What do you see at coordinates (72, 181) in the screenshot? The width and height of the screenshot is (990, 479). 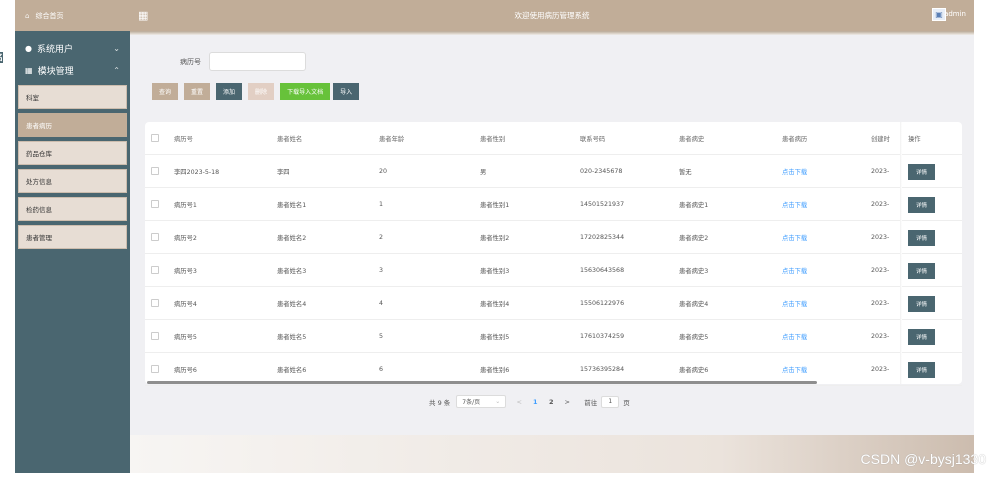 I see `sidebar-item: 处方信息` at bounding box center [72, 181].